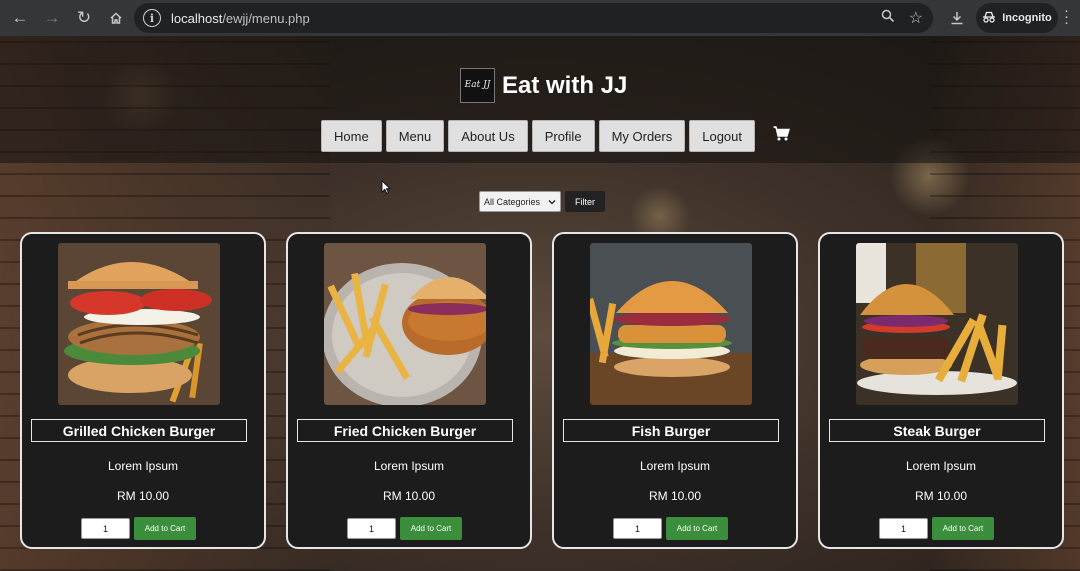  I want to click on url-text: localhost/ewjj/menu.php, so click(240, 18).